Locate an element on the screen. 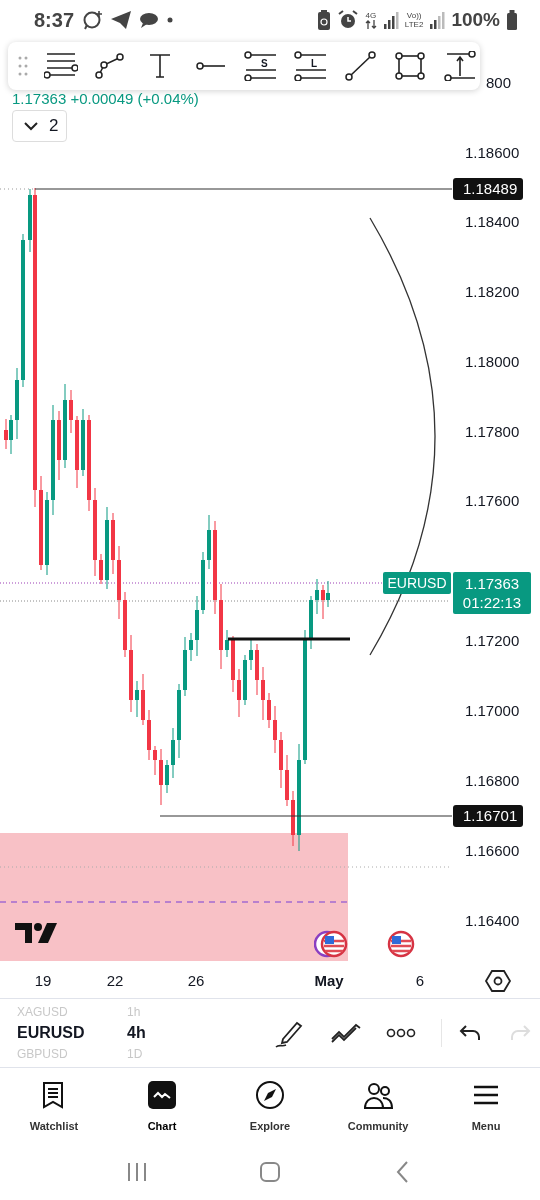 The width and height of the screenshot is (540, 1200). battery-saver-icon is located at coordinates (323, 20).